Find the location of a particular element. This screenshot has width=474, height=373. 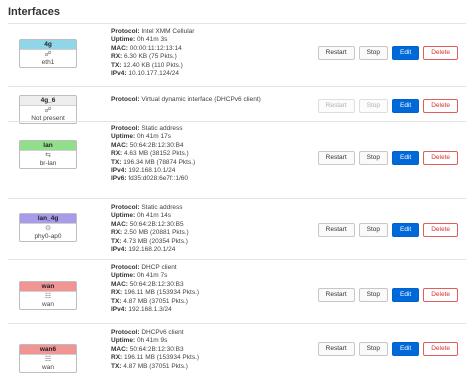

interface-name: wan6 is located at coordinates (48, 350).